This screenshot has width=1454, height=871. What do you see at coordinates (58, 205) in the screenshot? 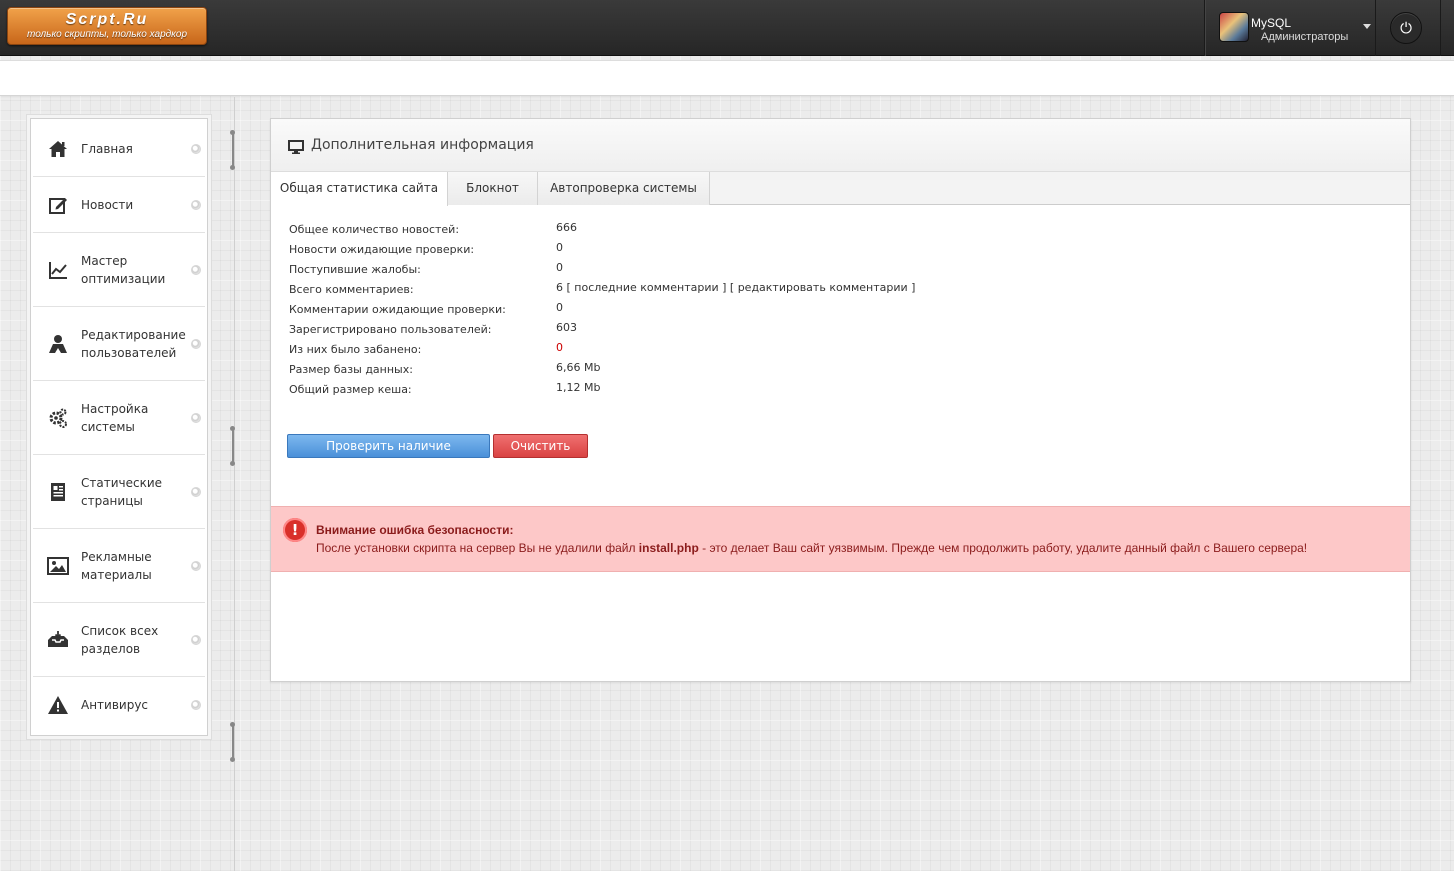
I see `edit-icon` at bounding box center [58, 205].